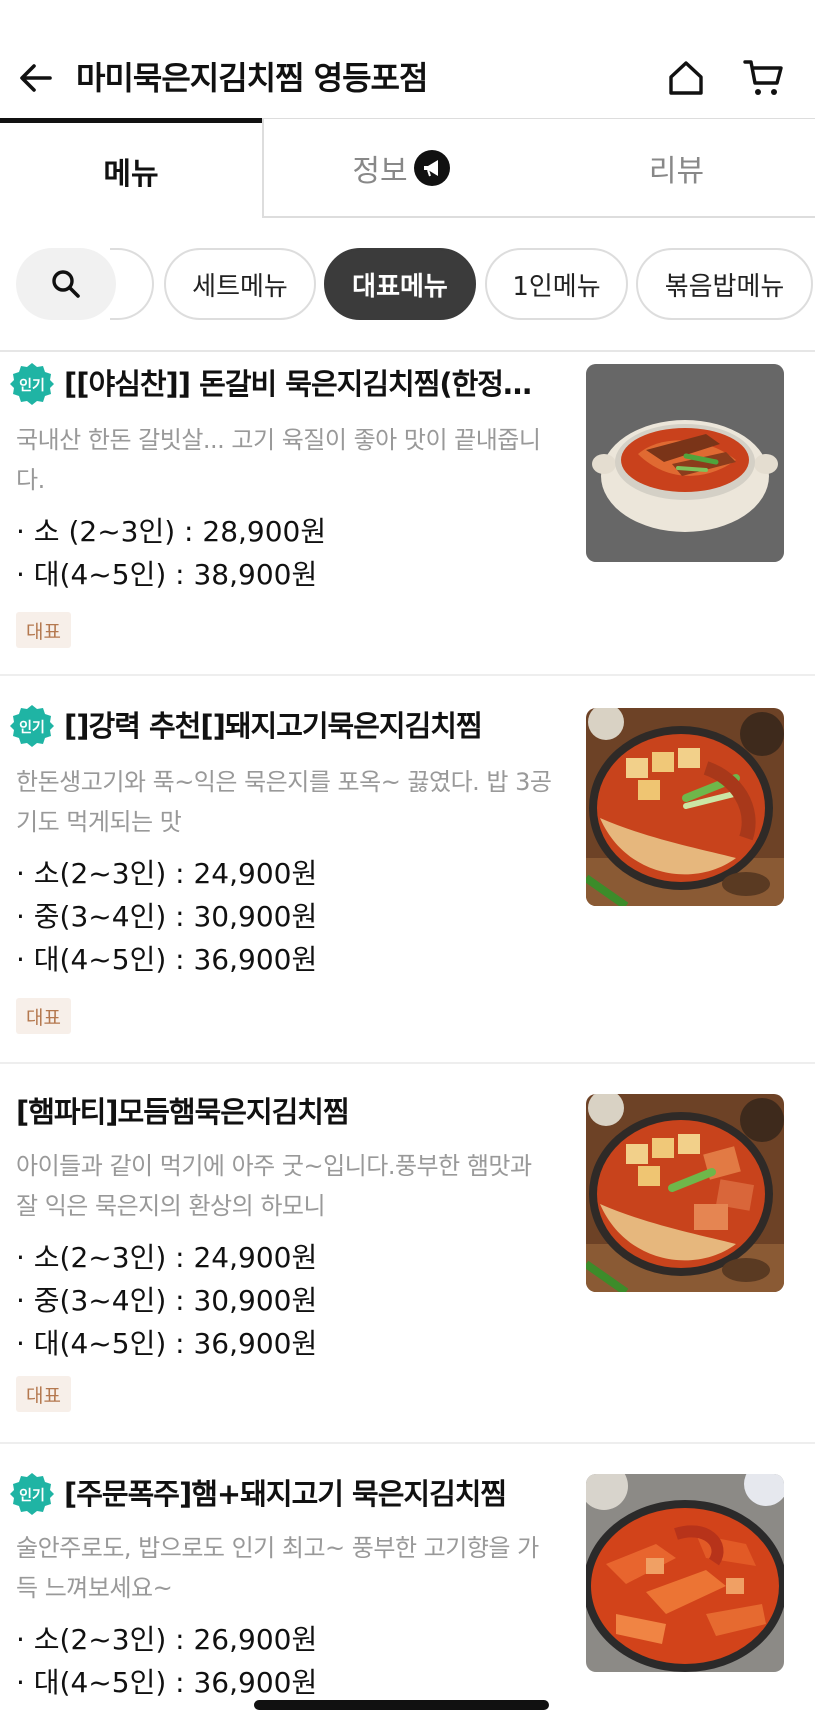 This screenshot has width=815, height=1727. I want to click on tab-review-label: 리뷰, so click(676, 171).